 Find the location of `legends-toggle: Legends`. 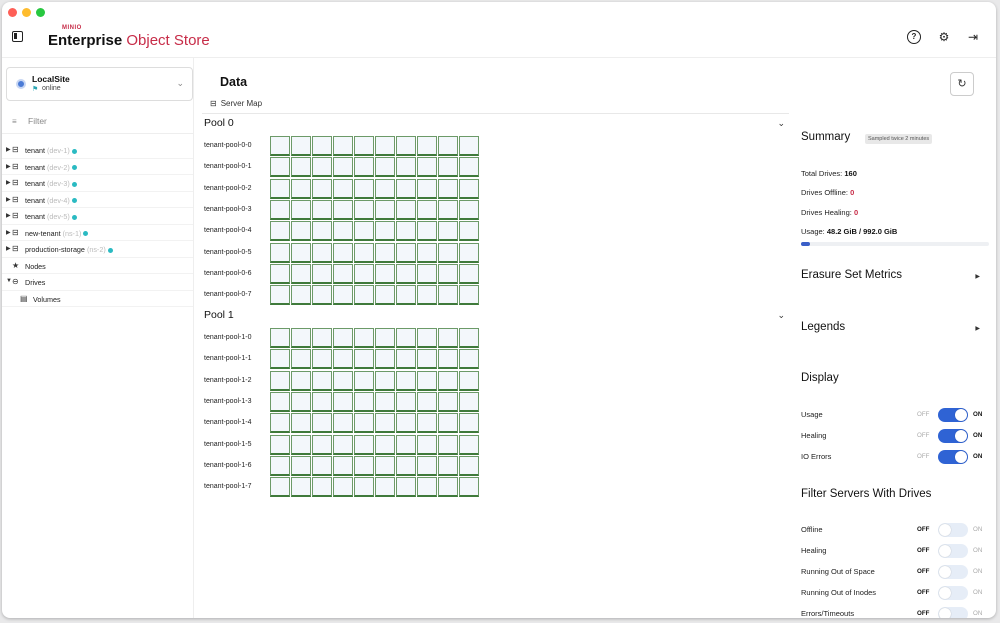

legends-toggle: Legends is located at coordinates (823, 327).